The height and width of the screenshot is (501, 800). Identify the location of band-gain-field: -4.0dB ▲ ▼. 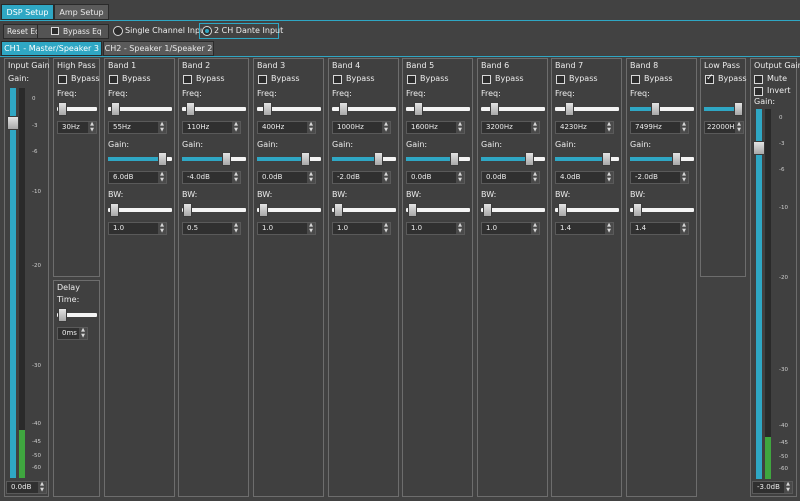
(211, 177).